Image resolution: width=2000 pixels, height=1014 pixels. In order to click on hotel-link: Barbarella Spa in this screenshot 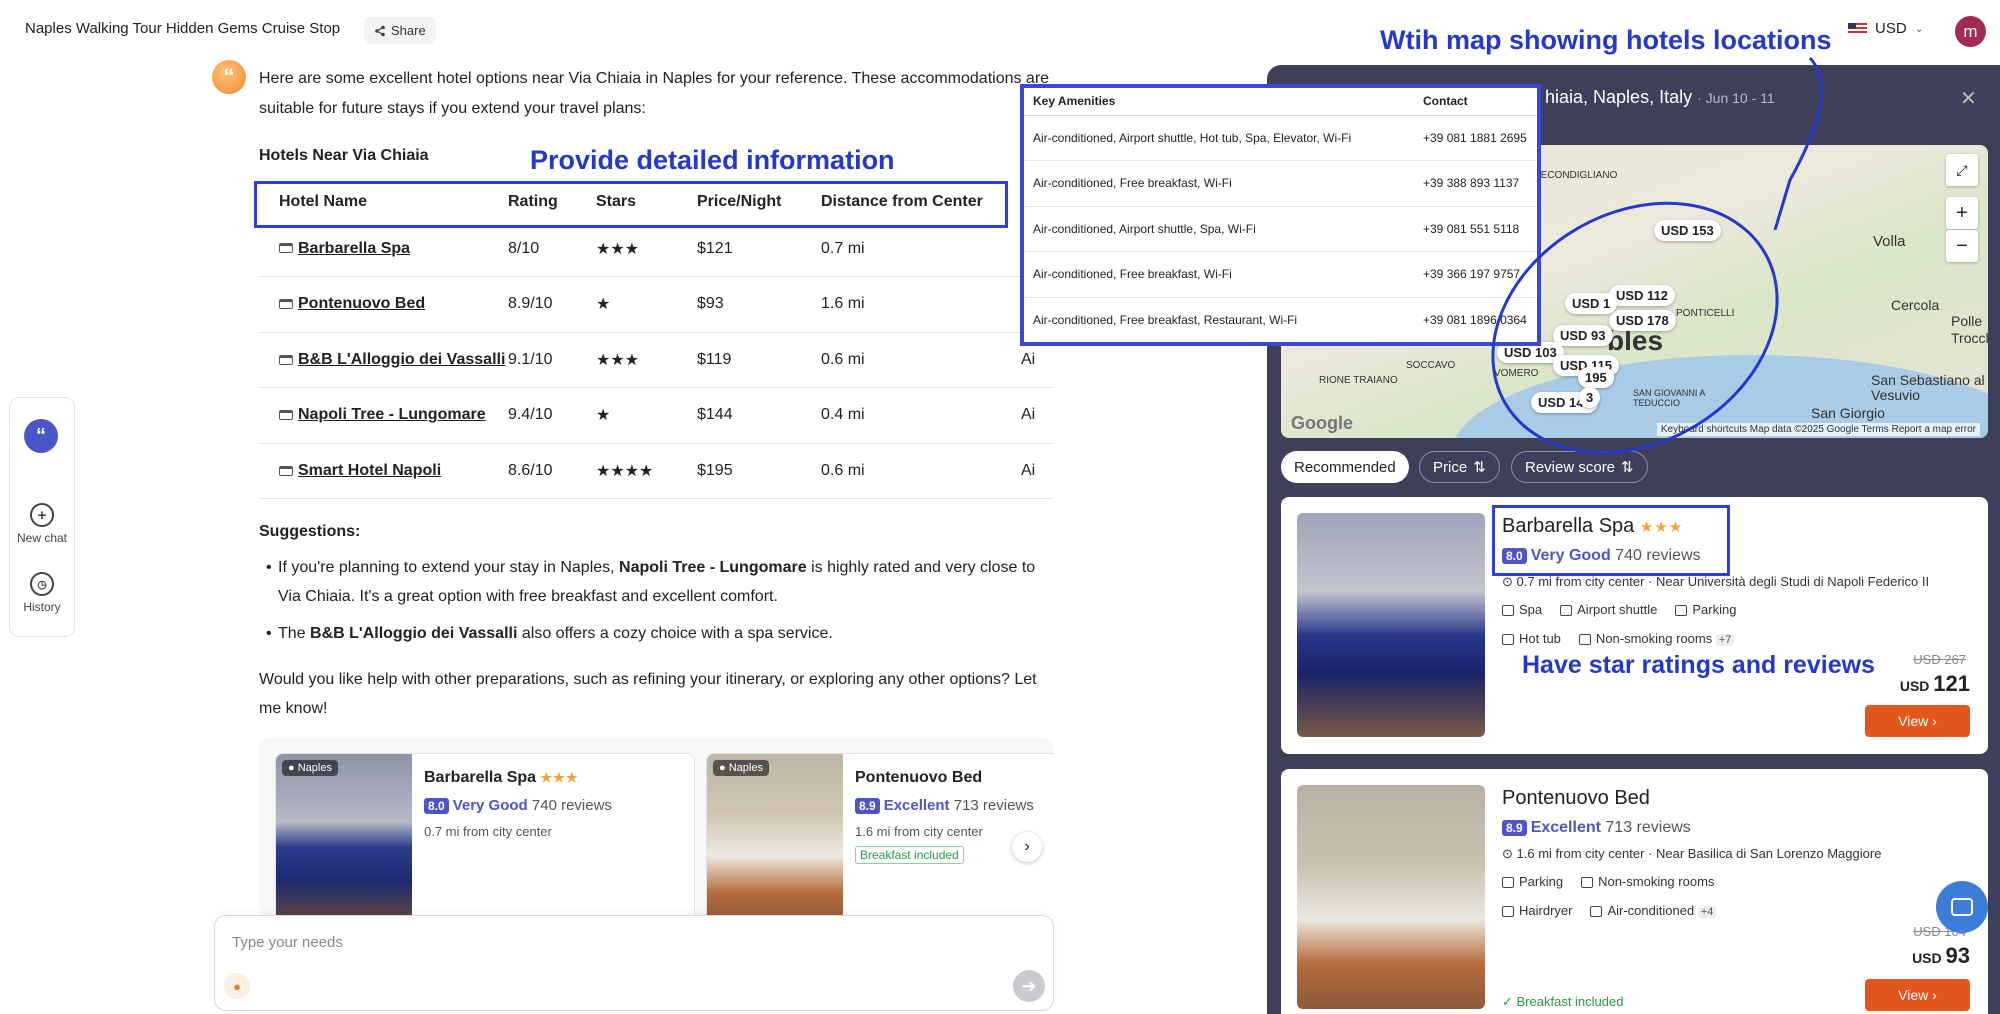, I will do `click(354, 248)`.